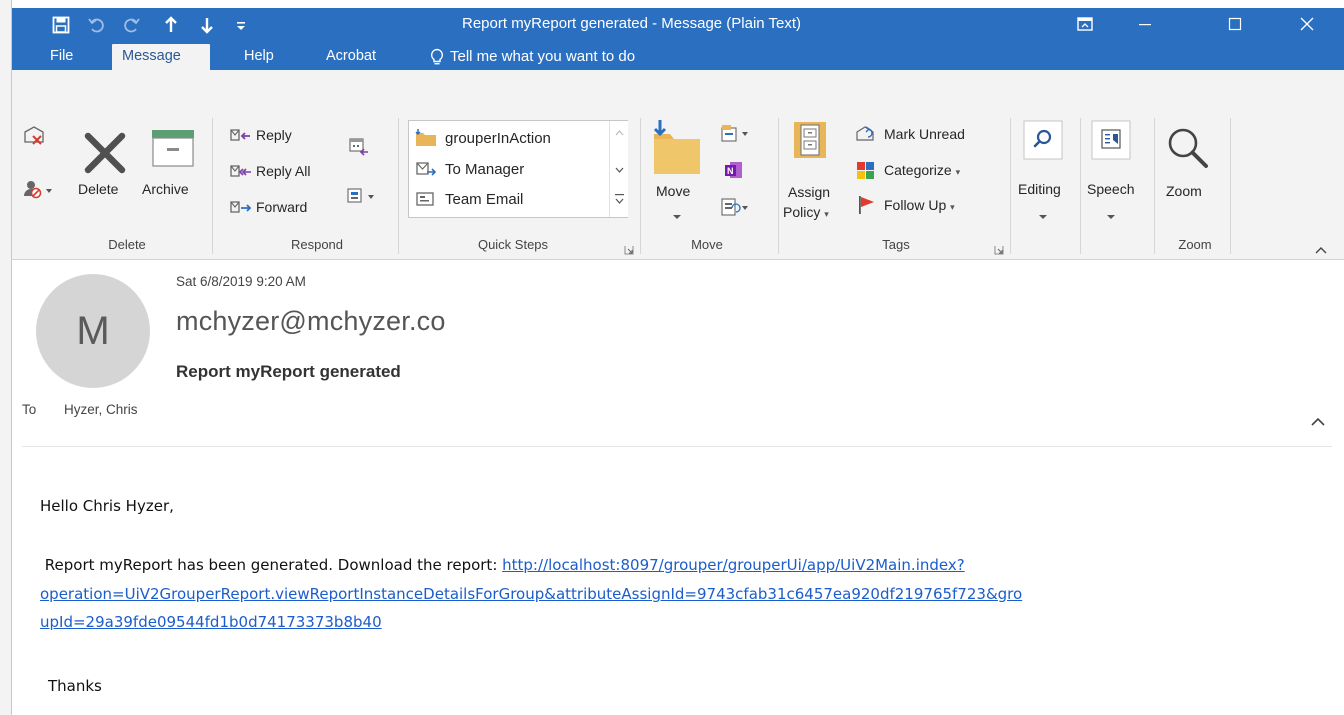 This screenshot has width=1344, height=715. I want to click on policy-label: Policy, so click(802, 212).